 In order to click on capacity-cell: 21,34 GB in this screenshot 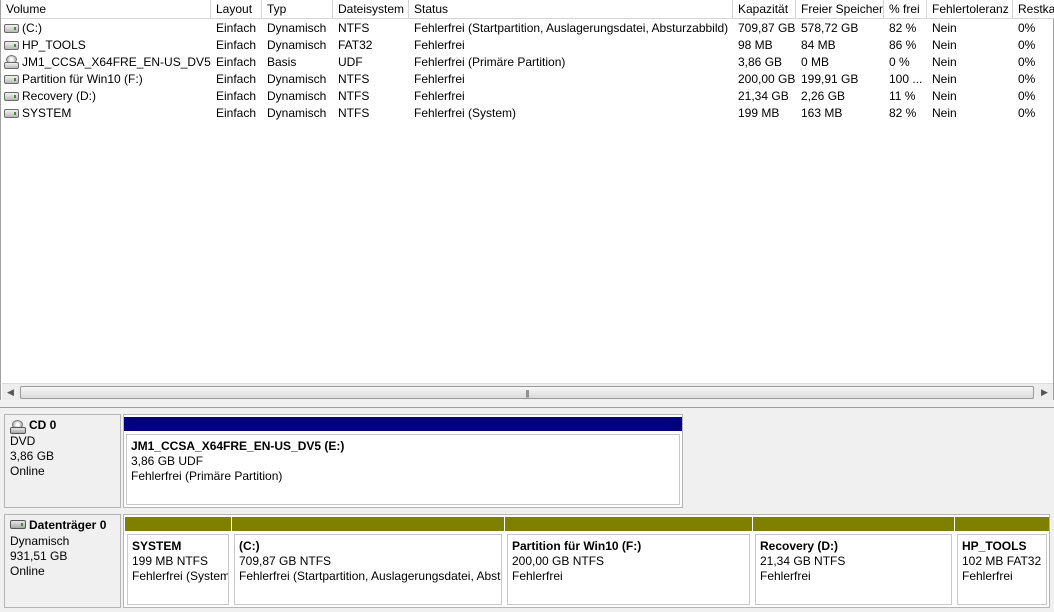, I will do `click(763, 96)`.